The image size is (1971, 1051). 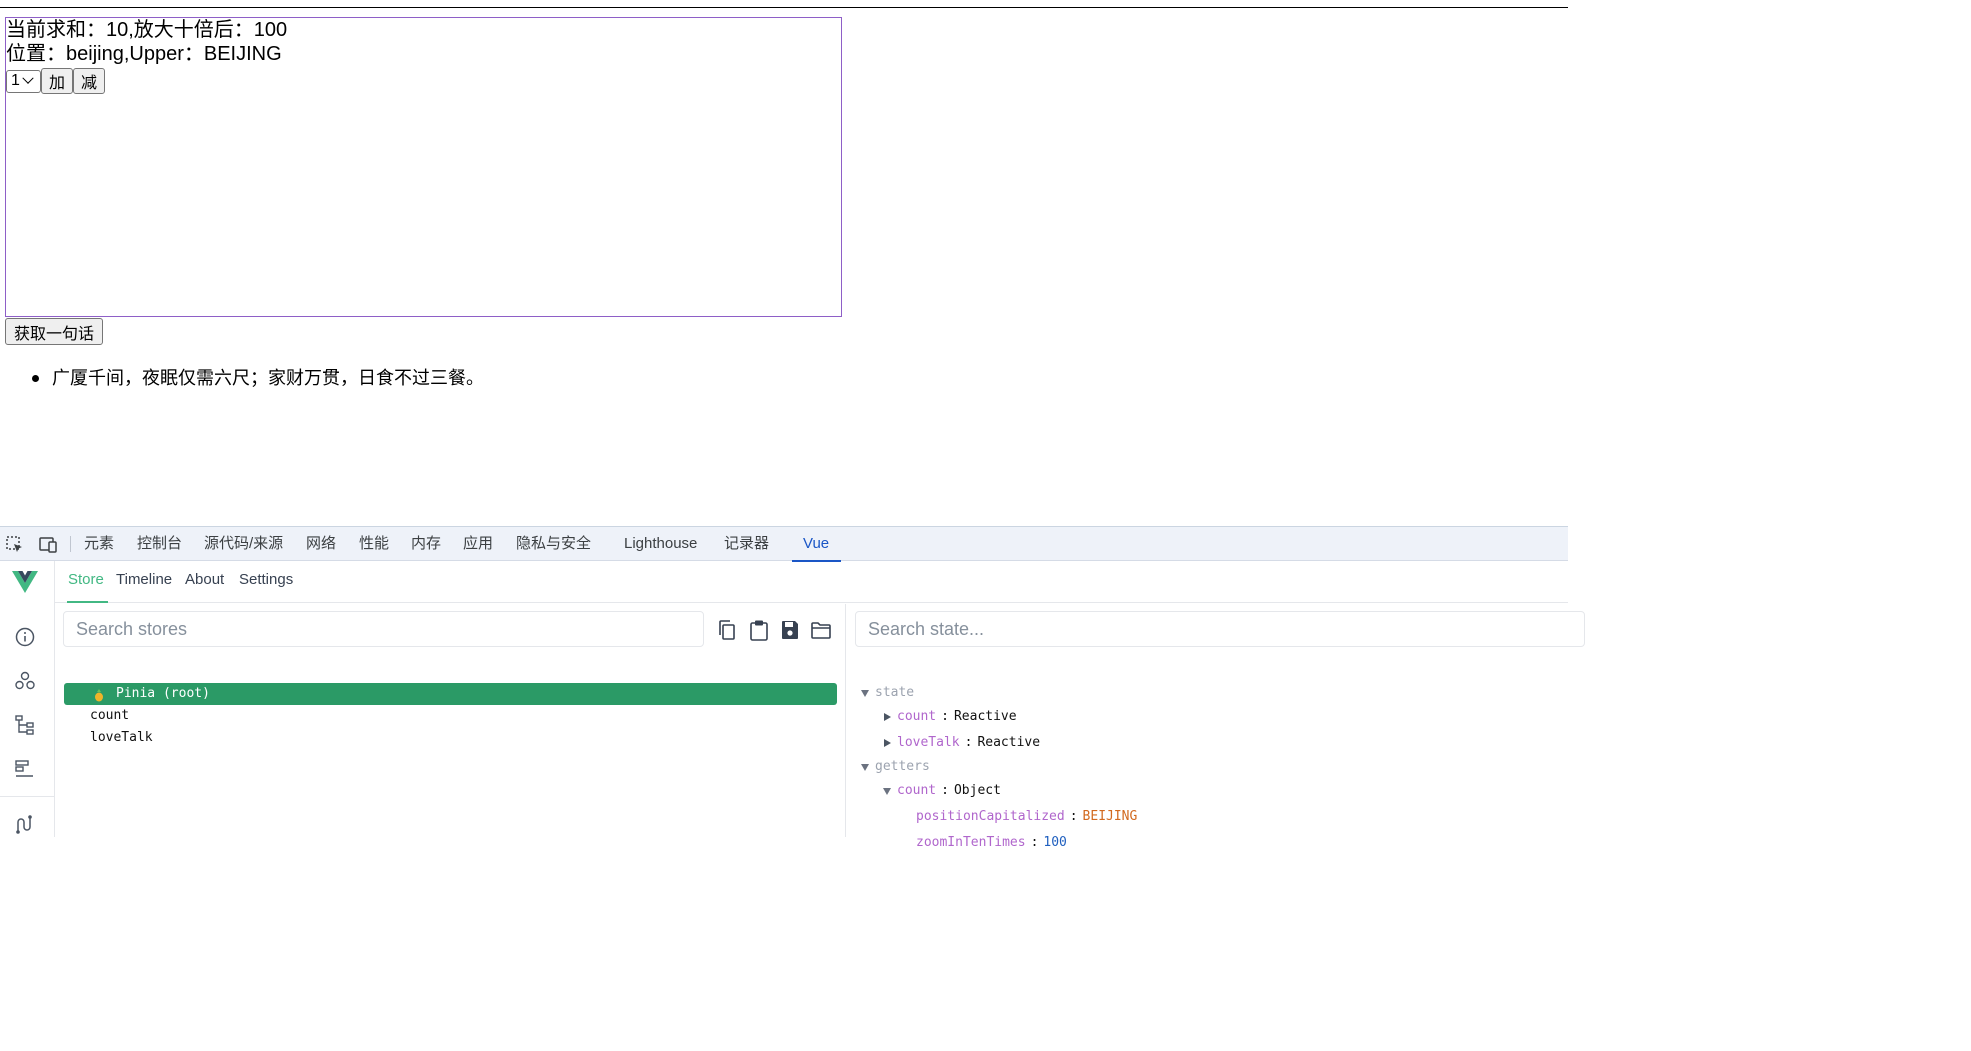 I want to click on list-item: 广厦千间，夜眠仅需六尺；家财万贯，日食不过三餐。, so click(x=258, y=378).